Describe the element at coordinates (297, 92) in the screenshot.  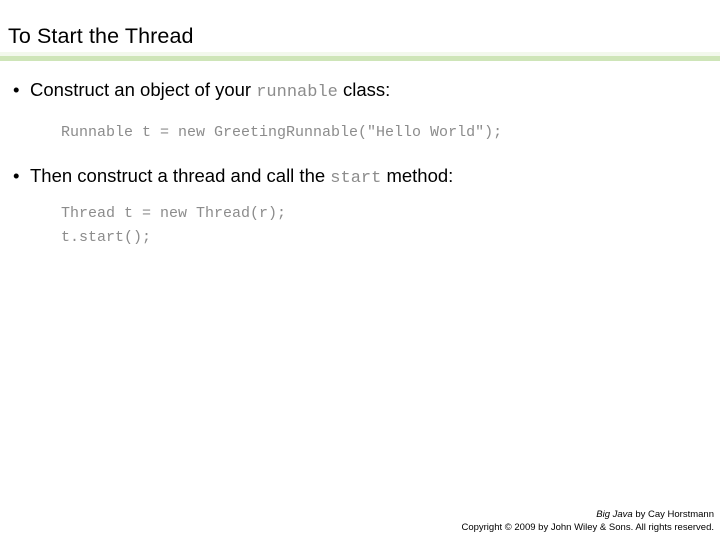
I see `bullet-1-code-term: runnable` at that location.